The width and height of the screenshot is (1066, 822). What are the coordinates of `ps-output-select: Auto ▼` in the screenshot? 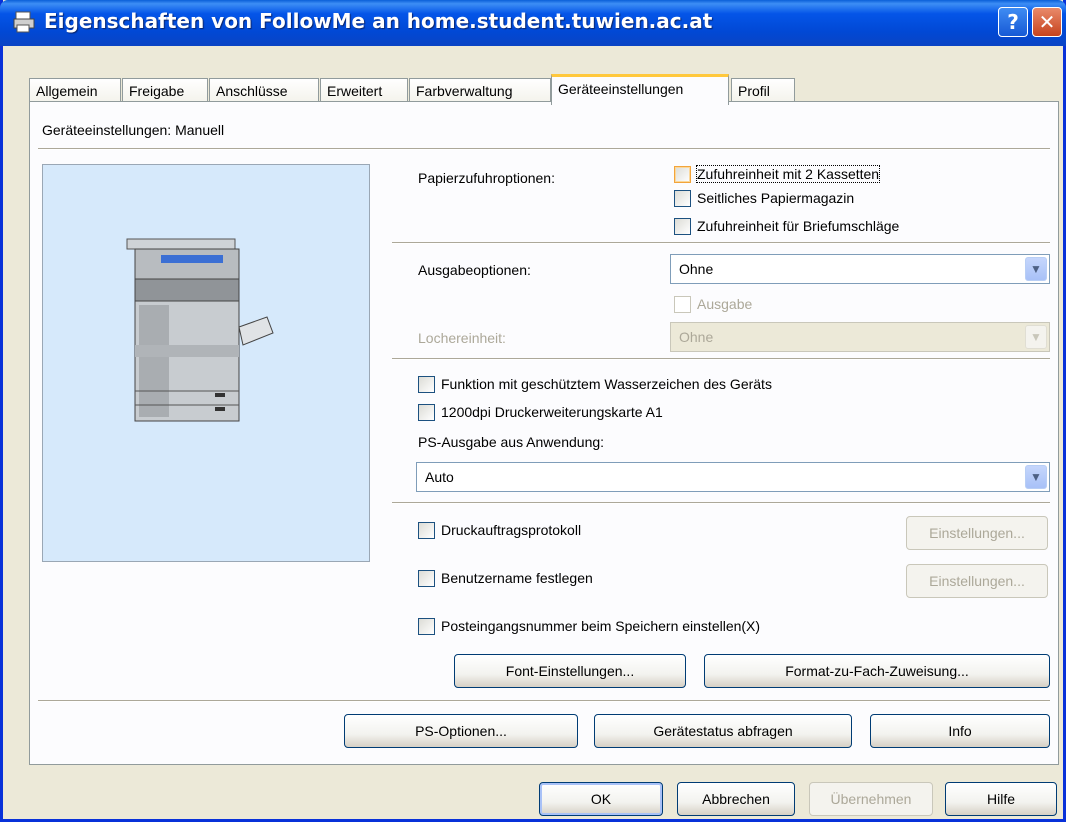 It's located at (733, 477).